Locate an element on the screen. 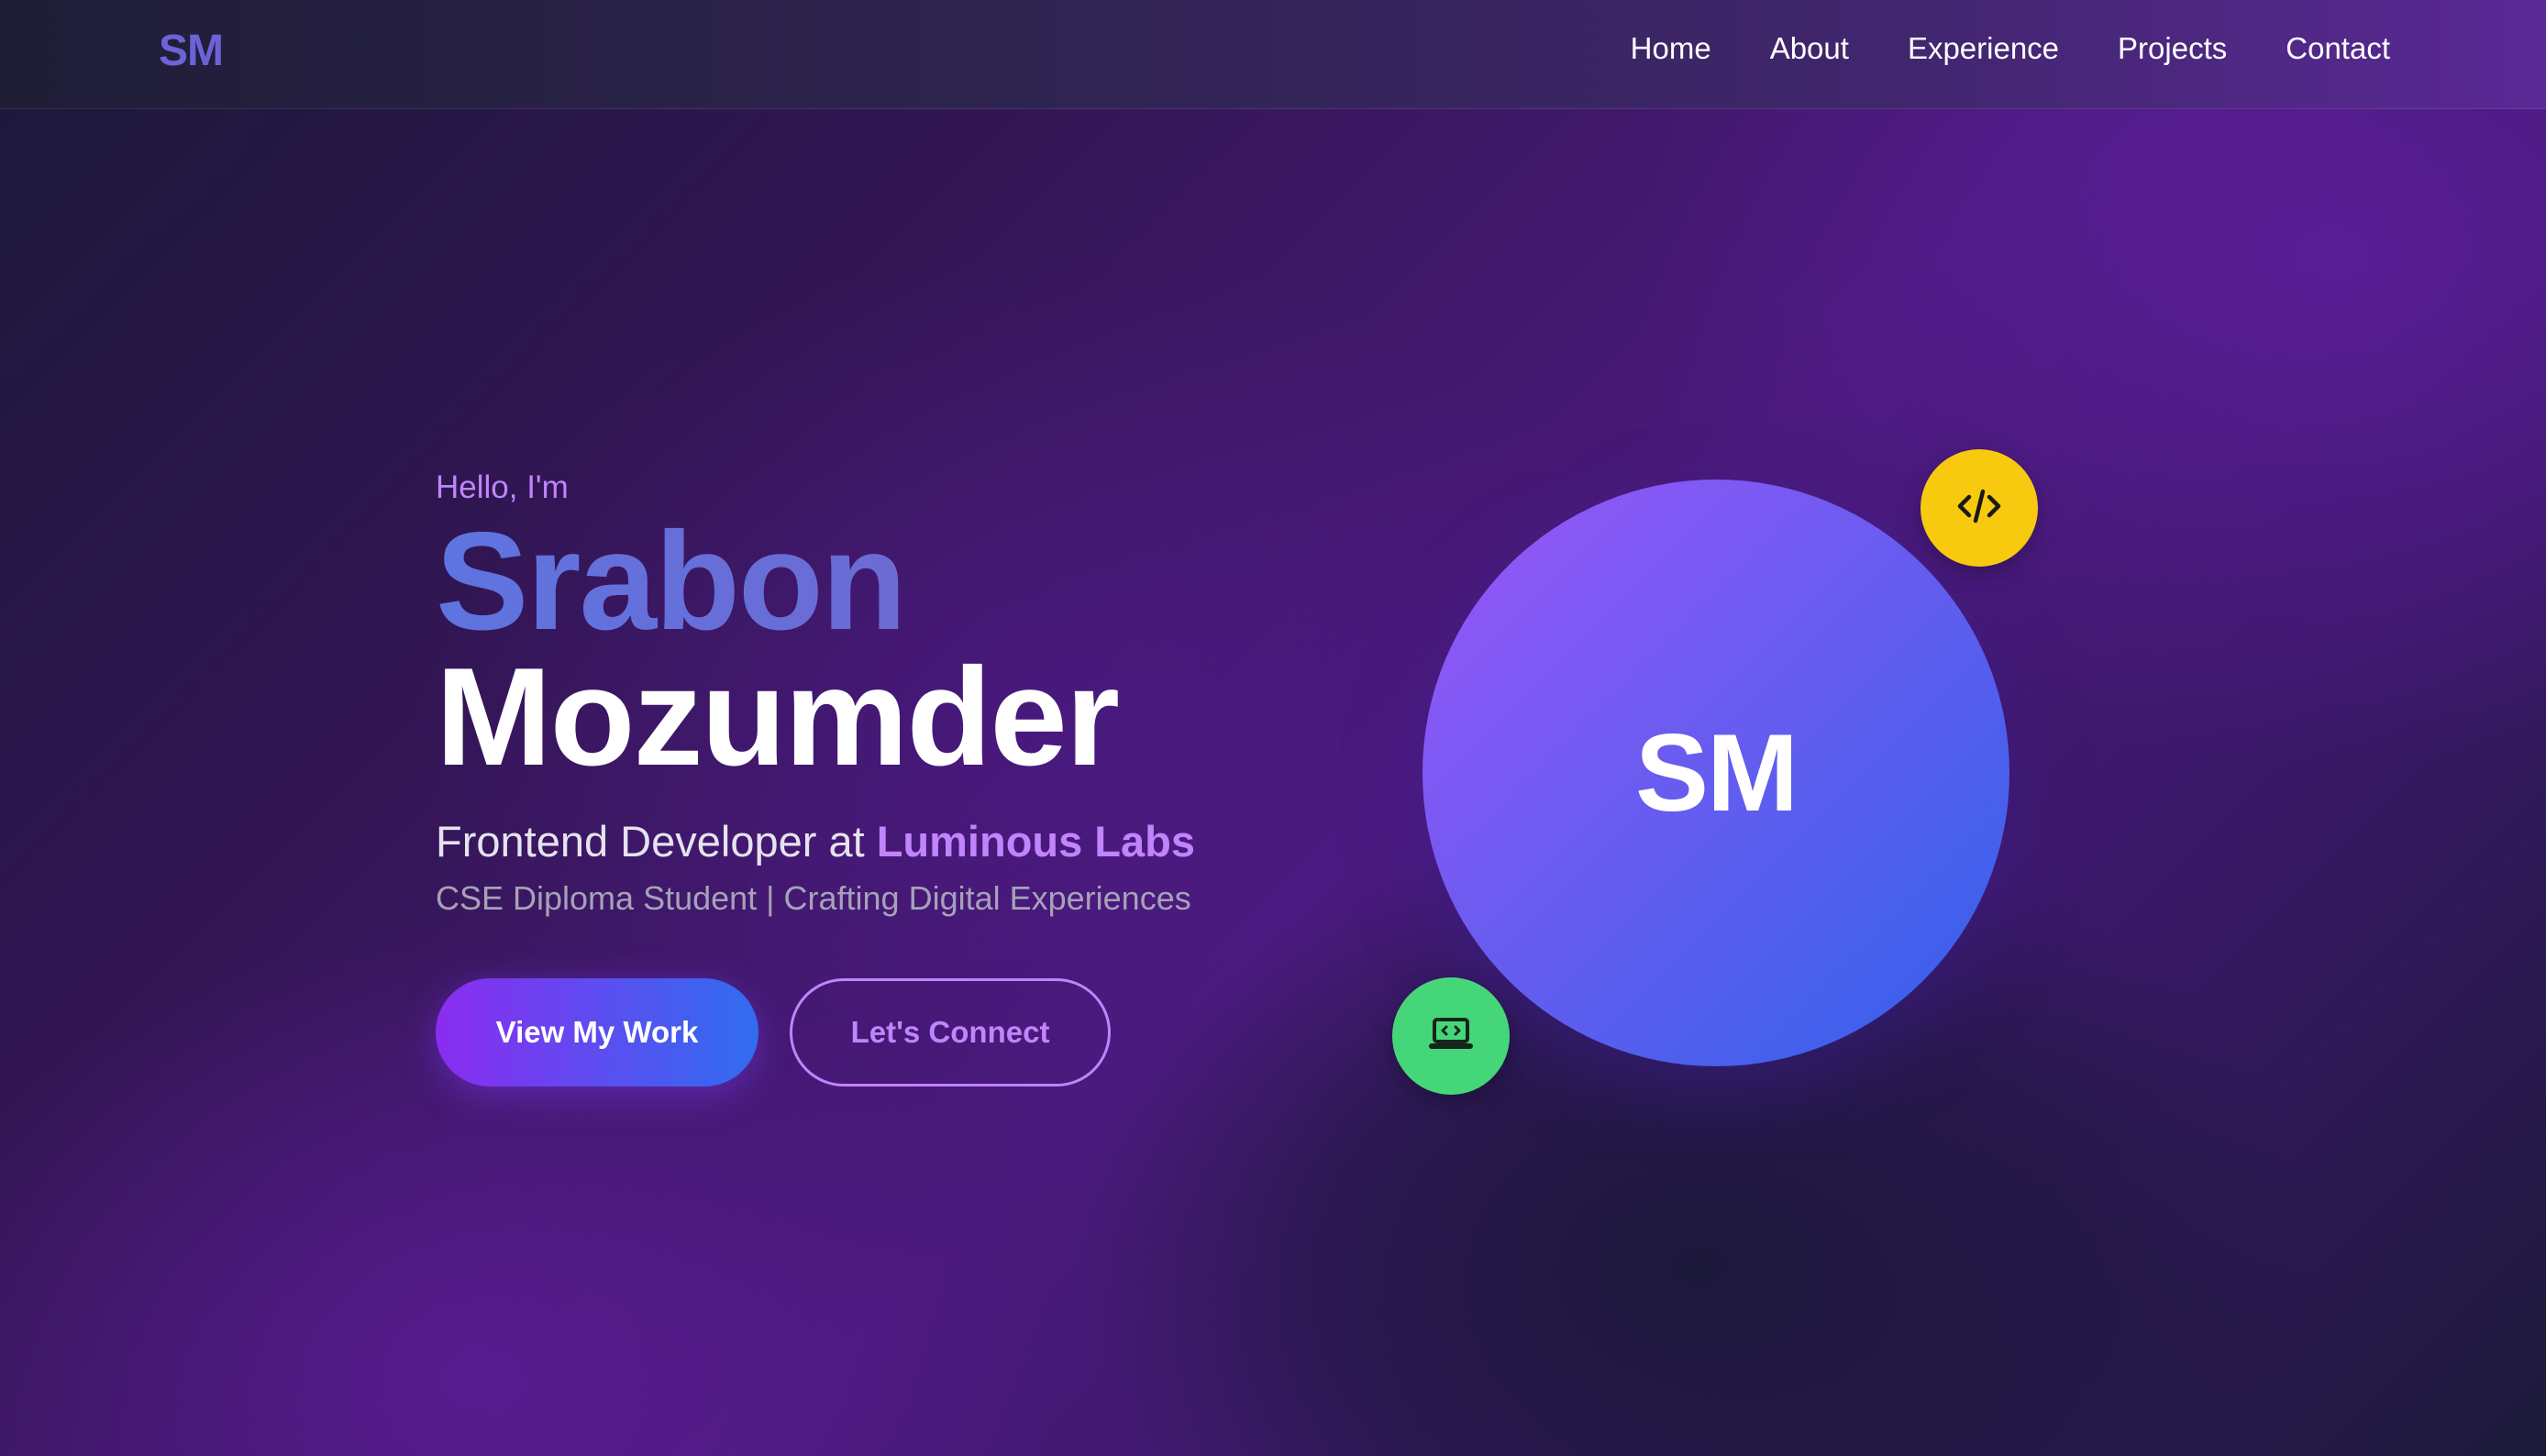 This screenshot has width=2546, height=1456. nav-links: Home About Experience Projects Contact is located at coordinates (2010, 48).